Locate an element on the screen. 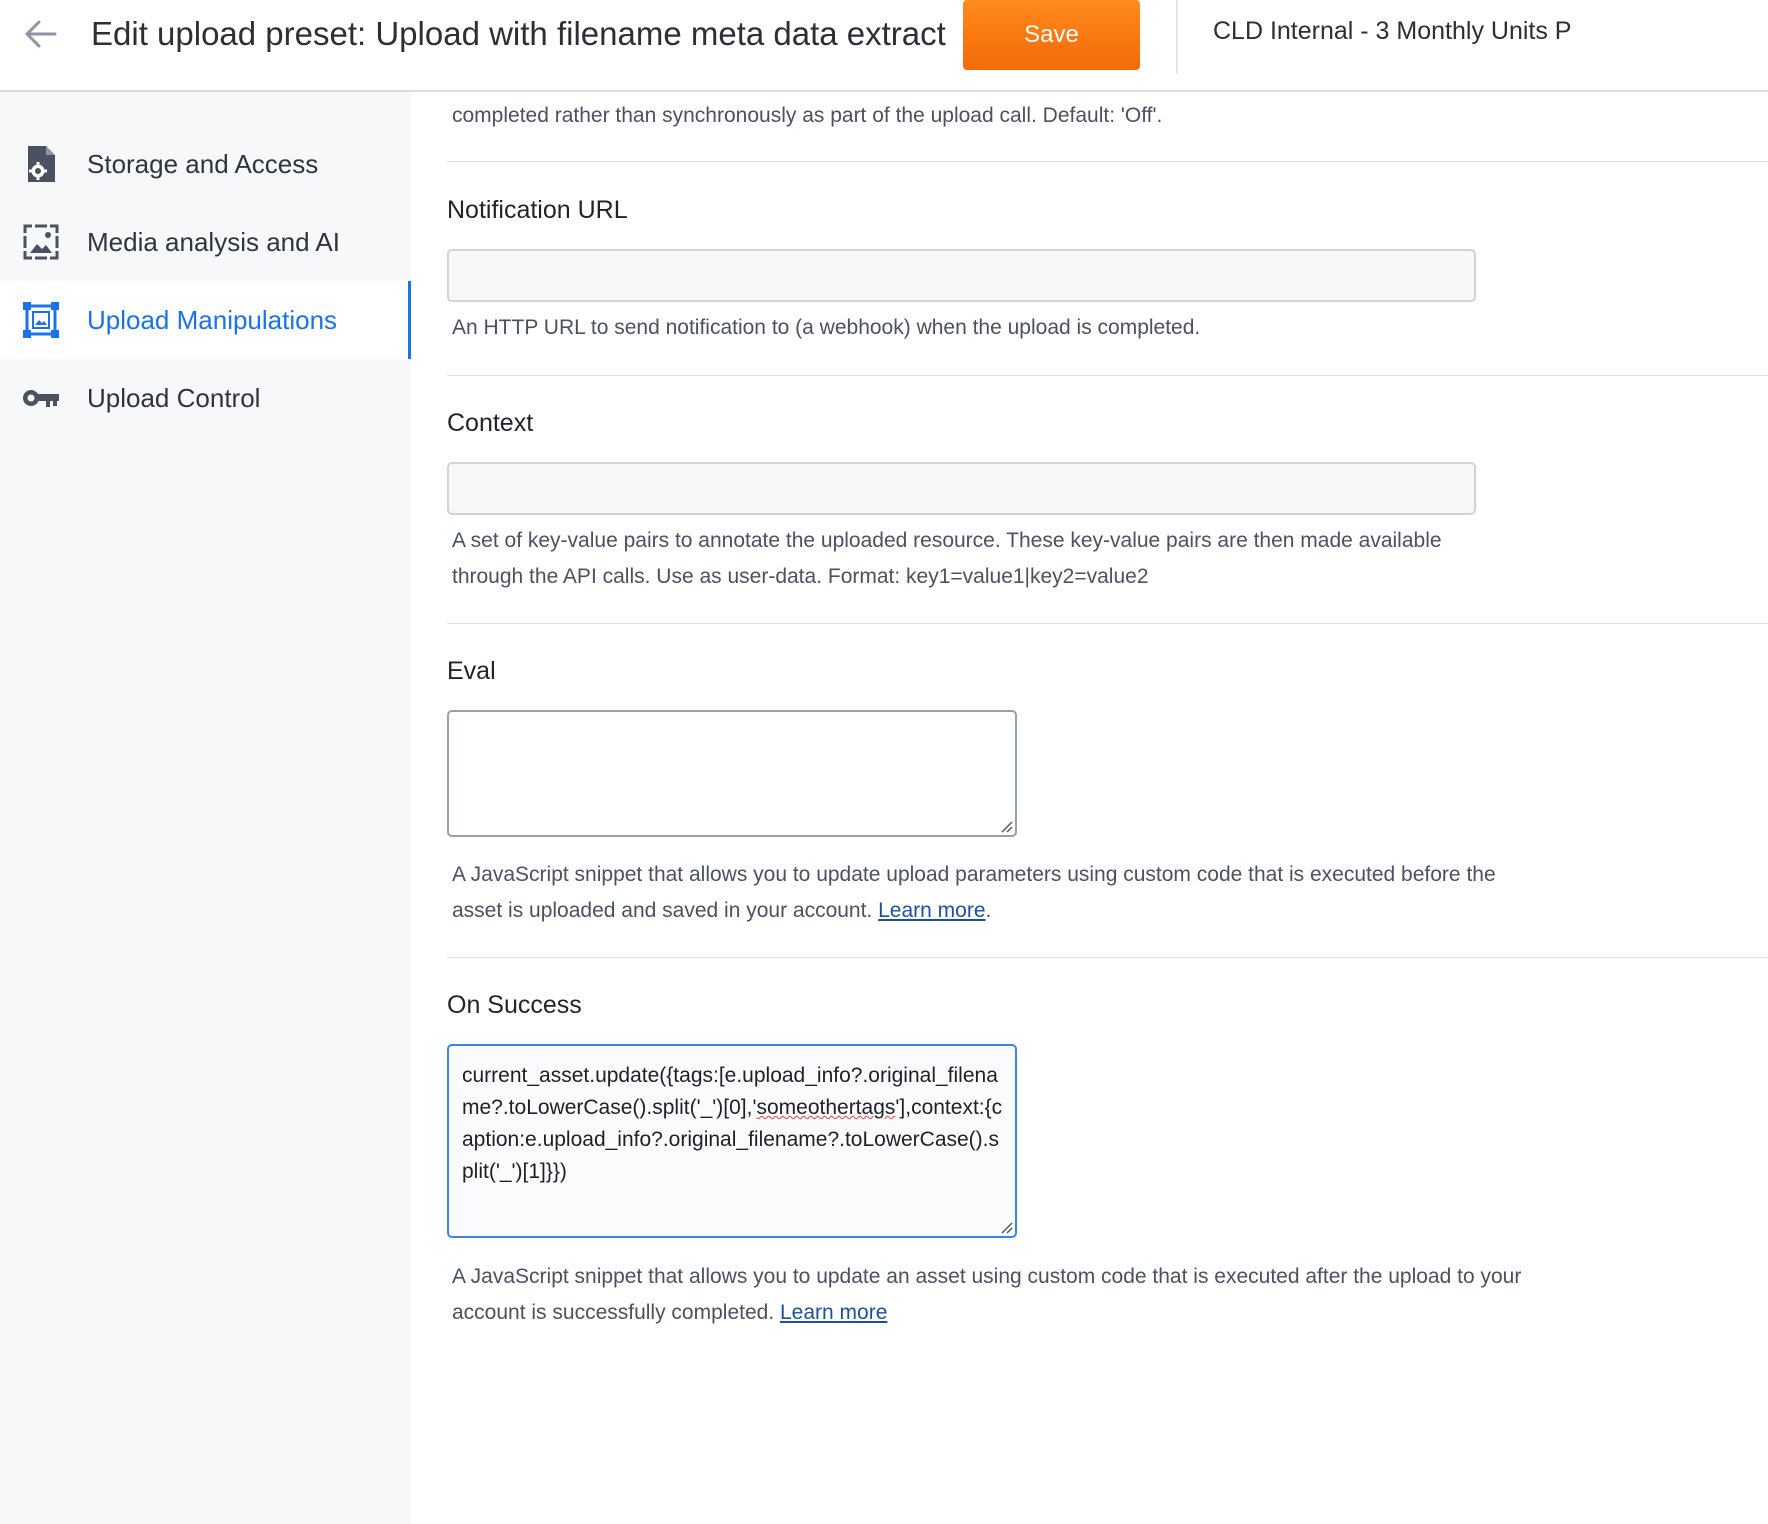 Image resolution: width=1768 pixels, height=1524 pixels. eval-description-suffix: . is located at coordinates (988, 910).